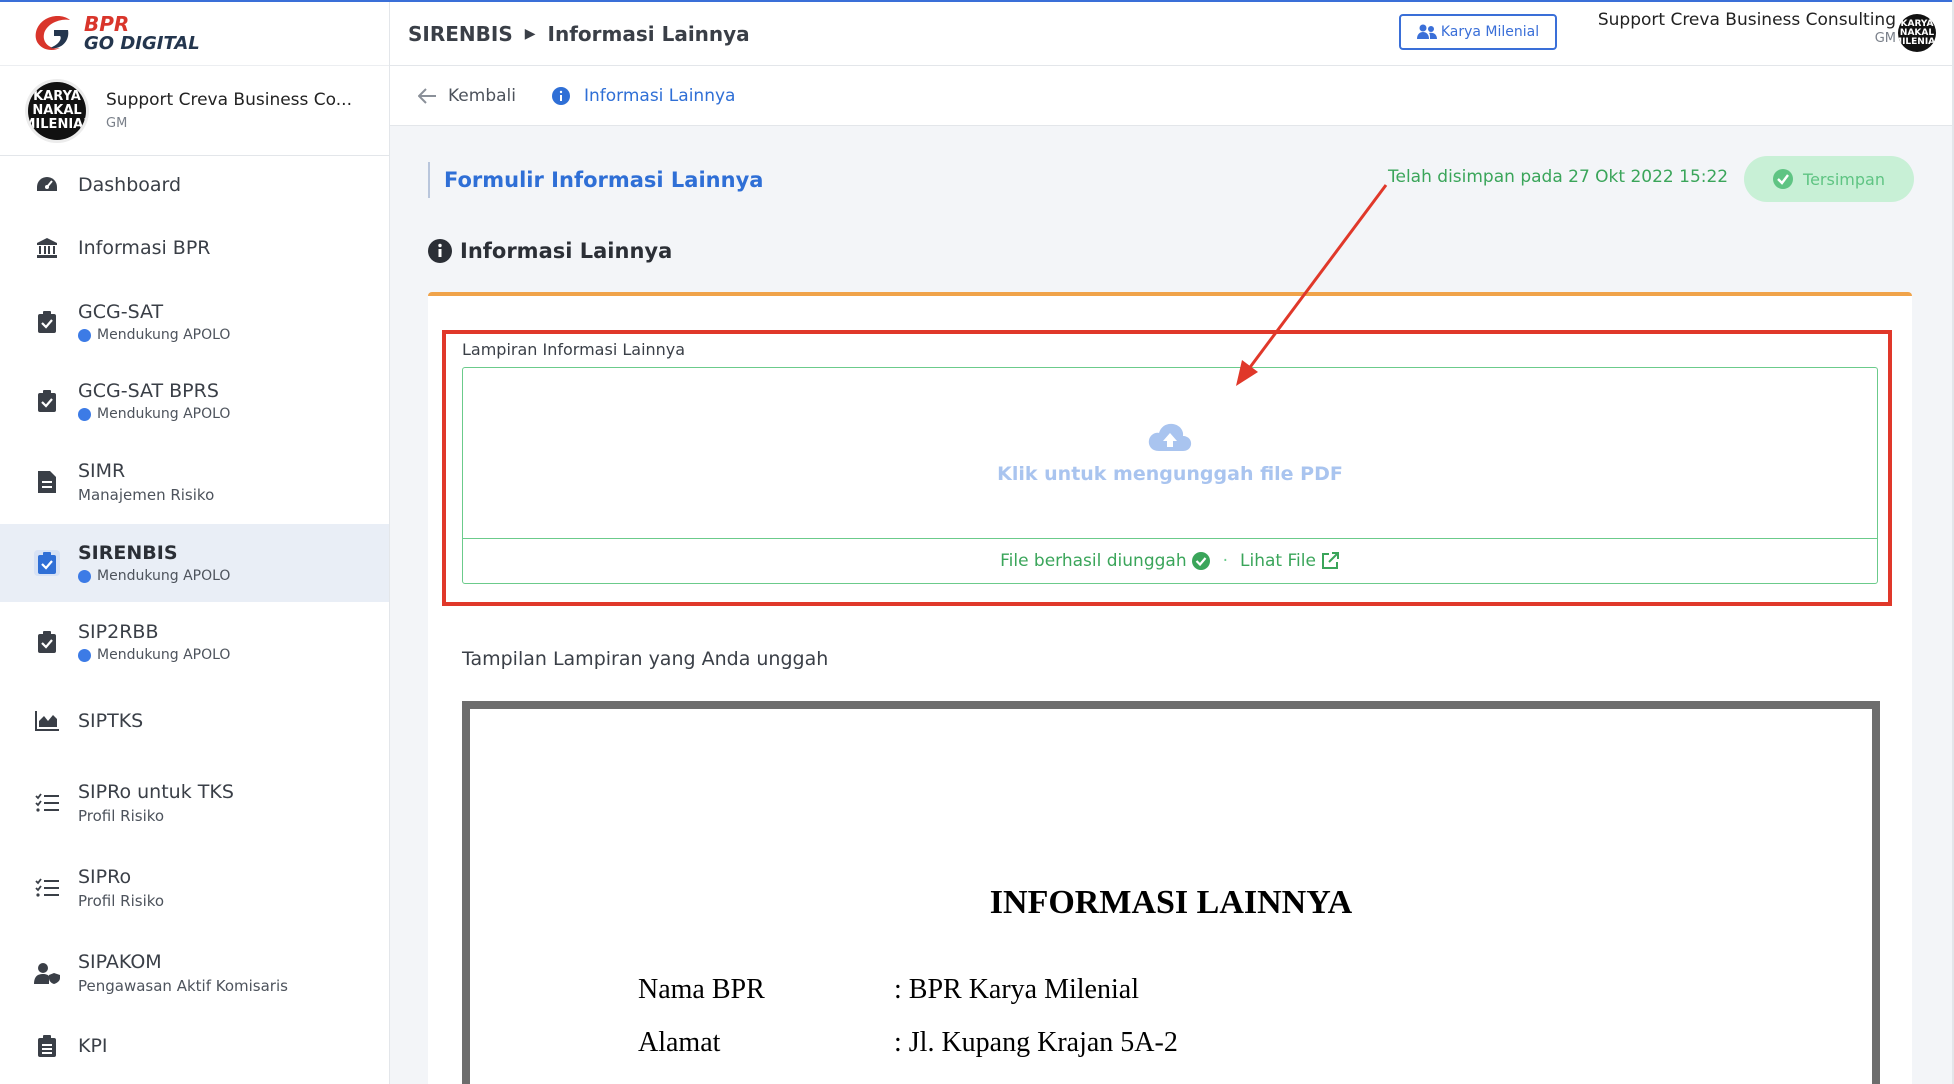 Image resolution: width=1954 pixels, height=1084 pixels. What do you see at coordinates (645, 659) in the screenshot?
I see `preview-title: Tampilan Lampiran yang Anda unggah` at bounding box center [645, 659].